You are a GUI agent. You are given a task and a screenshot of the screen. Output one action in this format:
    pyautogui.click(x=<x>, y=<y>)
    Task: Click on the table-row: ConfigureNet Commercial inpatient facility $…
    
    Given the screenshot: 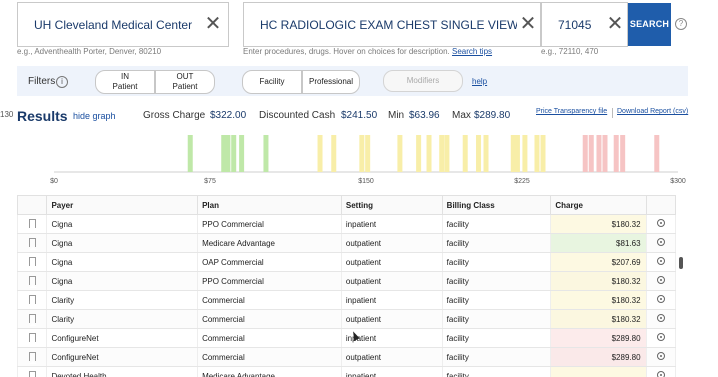 What is the action you would take?
    pyautogui.click(x=347, y=338)
    